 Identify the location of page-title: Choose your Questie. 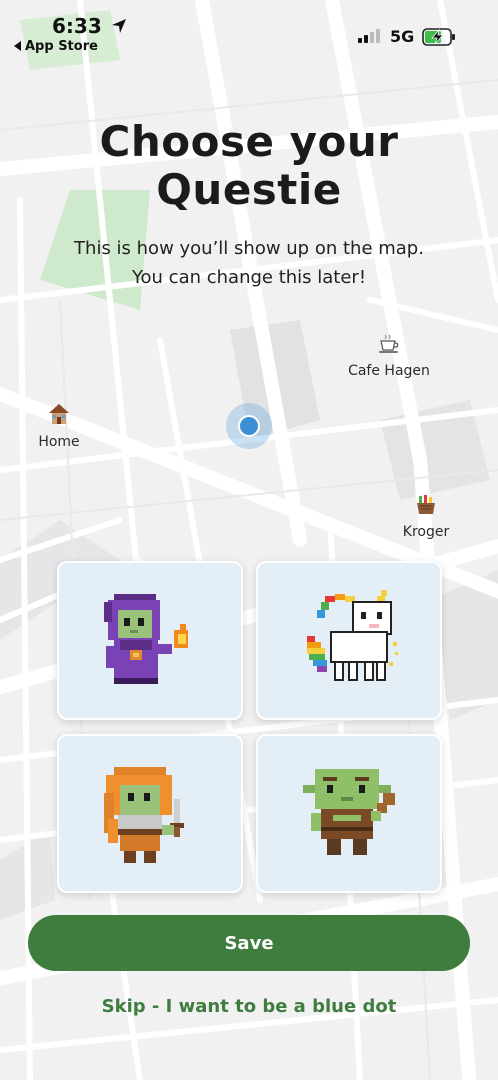
(249, 166).